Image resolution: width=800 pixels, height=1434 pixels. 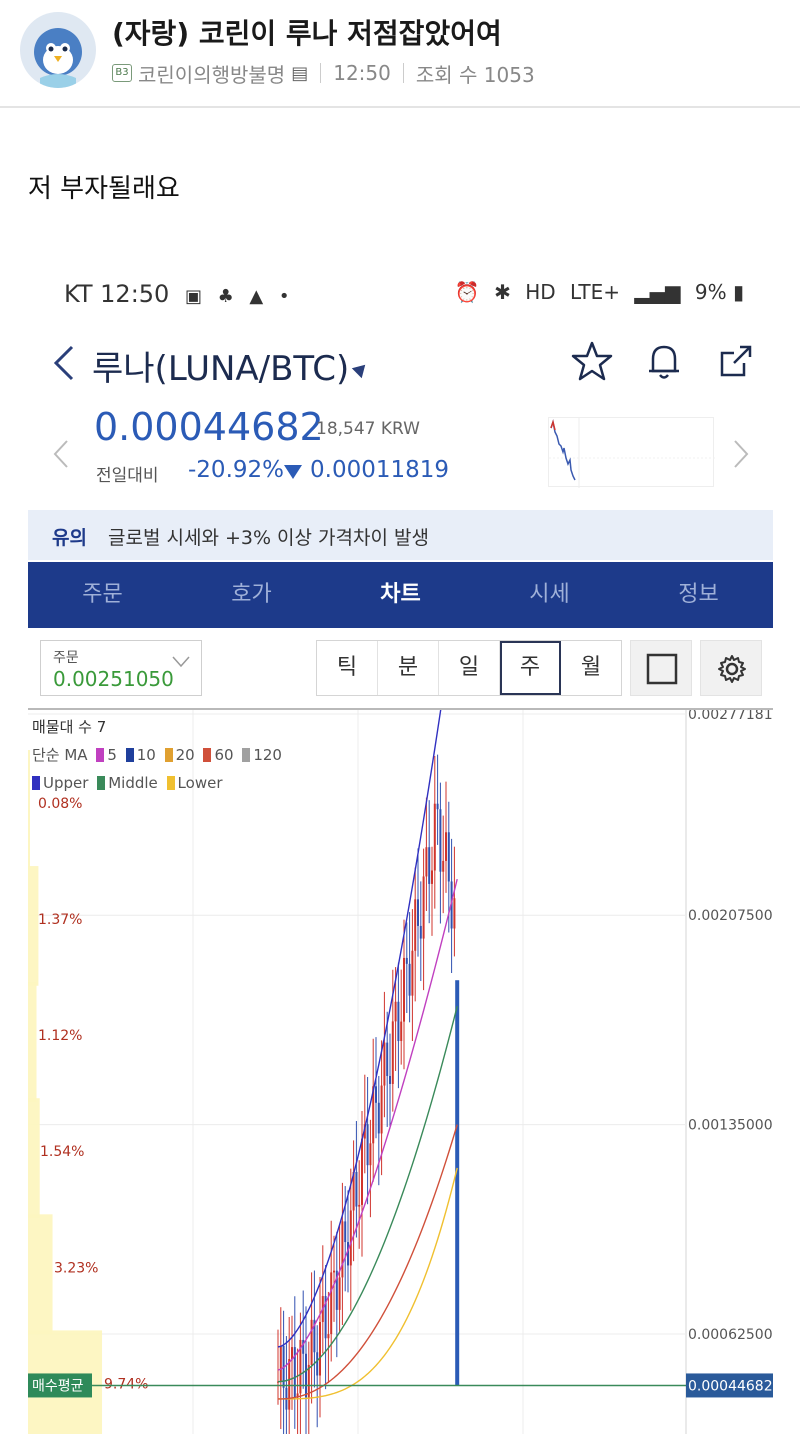 I want to click on period-selector: 틱 분 일 주 월, so click(x=469, y=668).